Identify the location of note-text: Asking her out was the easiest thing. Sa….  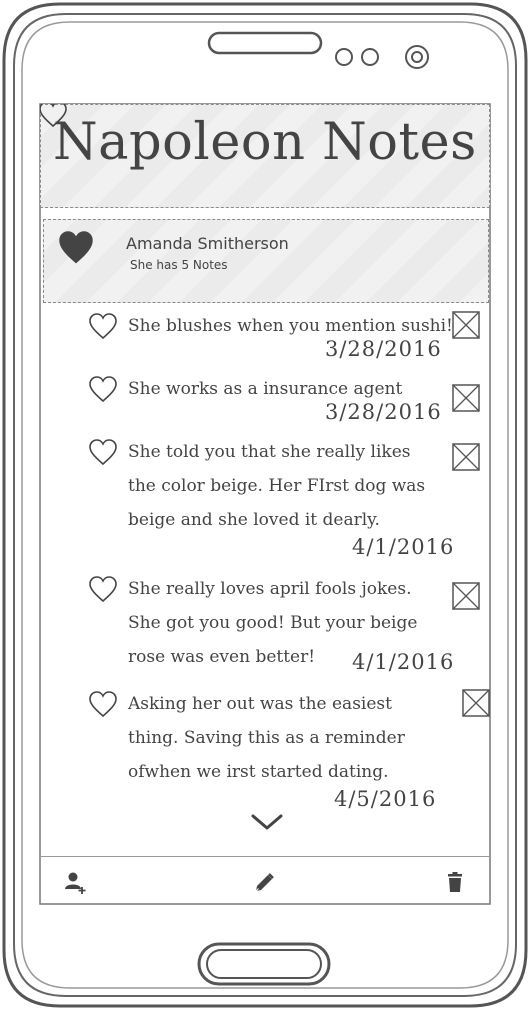
(266, 738).